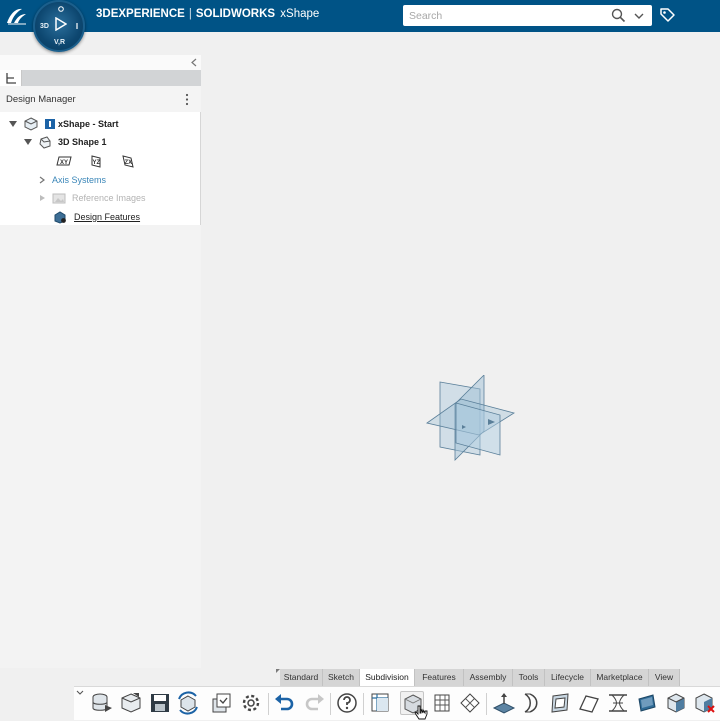  I want to click on tree-item-label: Reference Images, so click(109, 198).